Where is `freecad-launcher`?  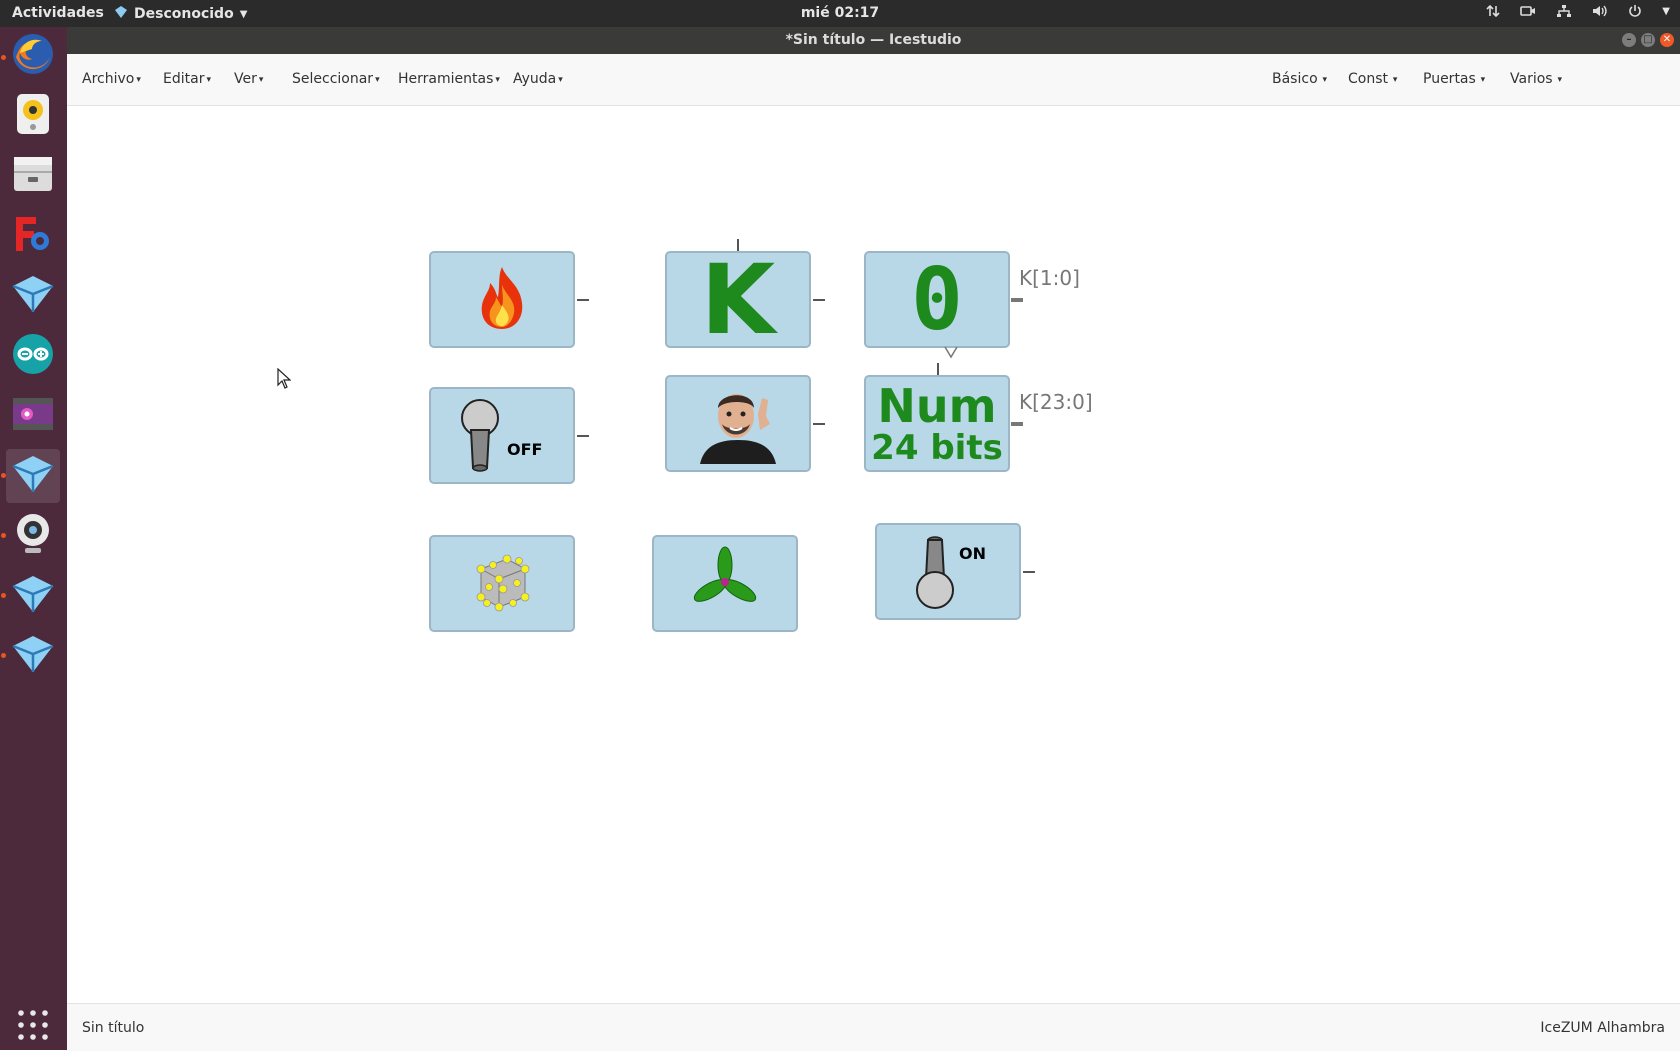 freecad-launcher is located at coordinates (33, 236).